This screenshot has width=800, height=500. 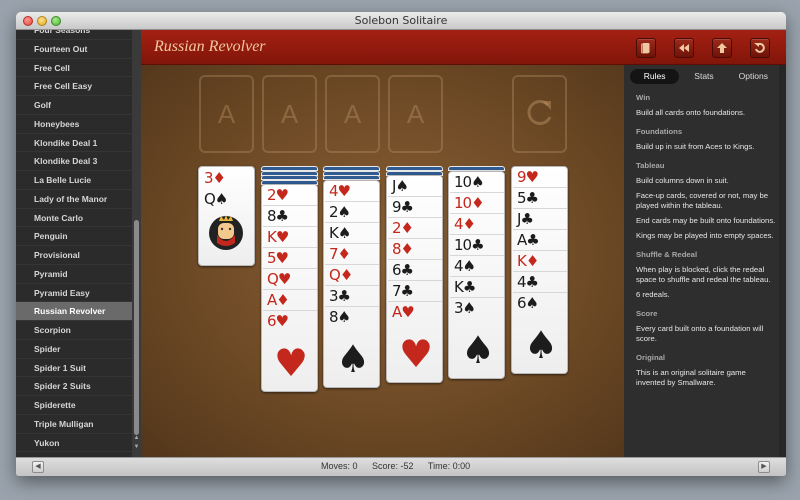 I want to click on redeal-arrow-icon, so click(x=539, y=112).